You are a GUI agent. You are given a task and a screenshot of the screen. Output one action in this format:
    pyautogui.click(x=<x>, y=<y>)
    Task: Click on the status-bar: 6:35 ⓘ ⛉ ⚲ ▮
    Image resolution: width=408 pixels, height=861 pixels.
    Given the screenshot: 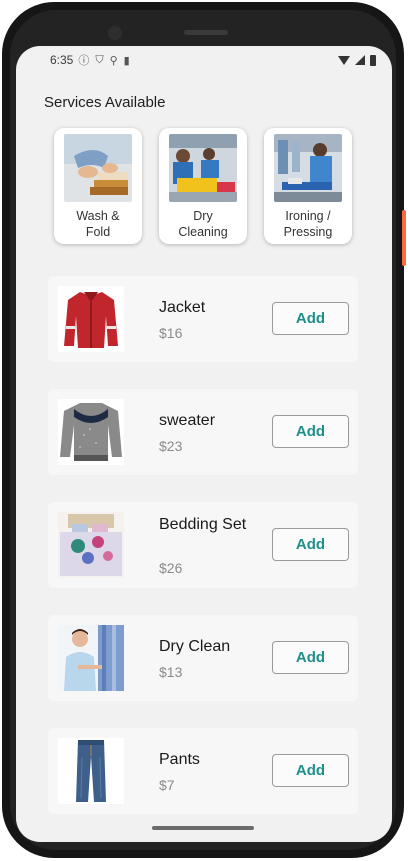 What is the action you would take?
    pyautogui.click(x=204, y=60)
    